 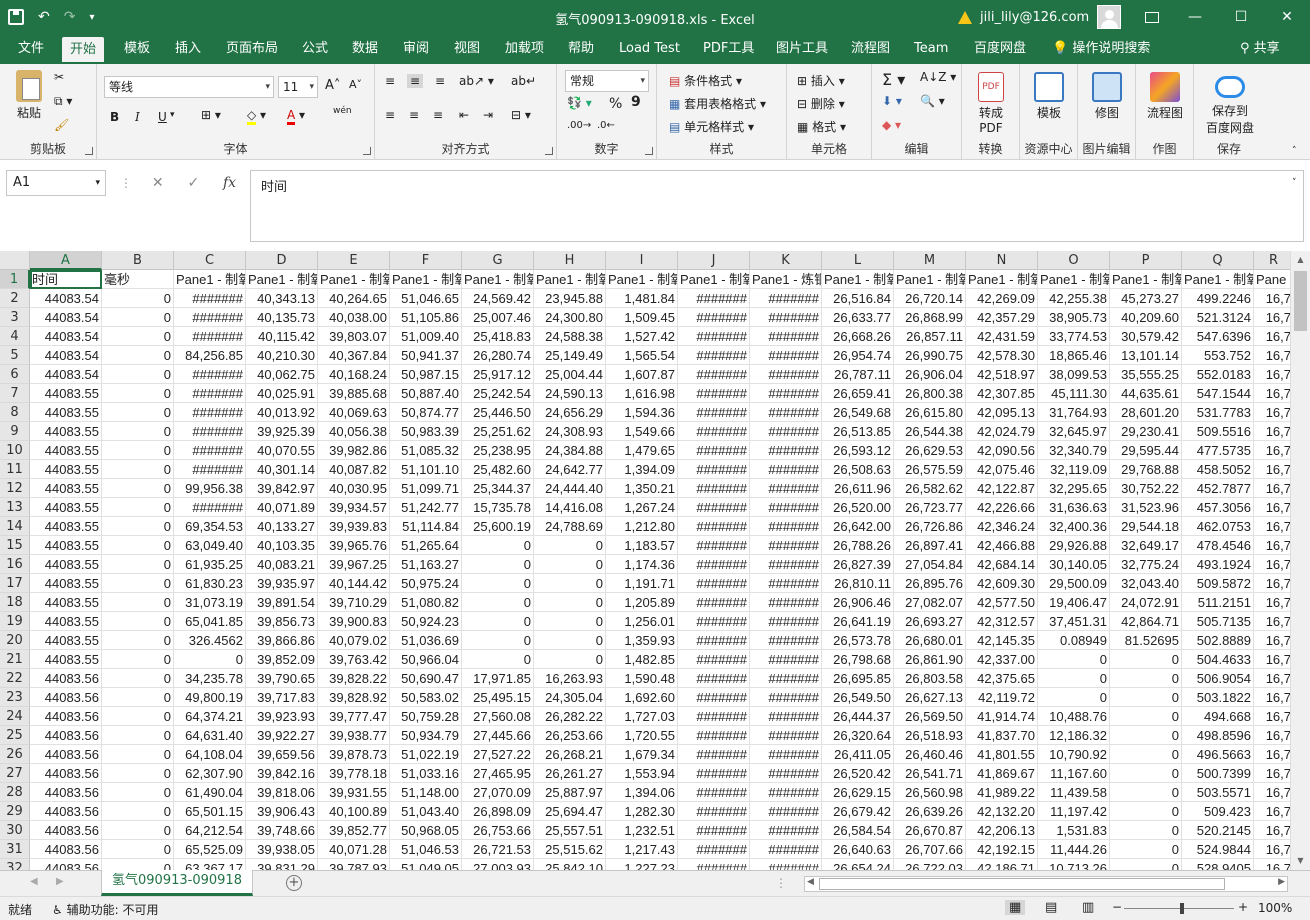 I want to click on table-cell: 42,357.29, so click(x=1002, y=317).